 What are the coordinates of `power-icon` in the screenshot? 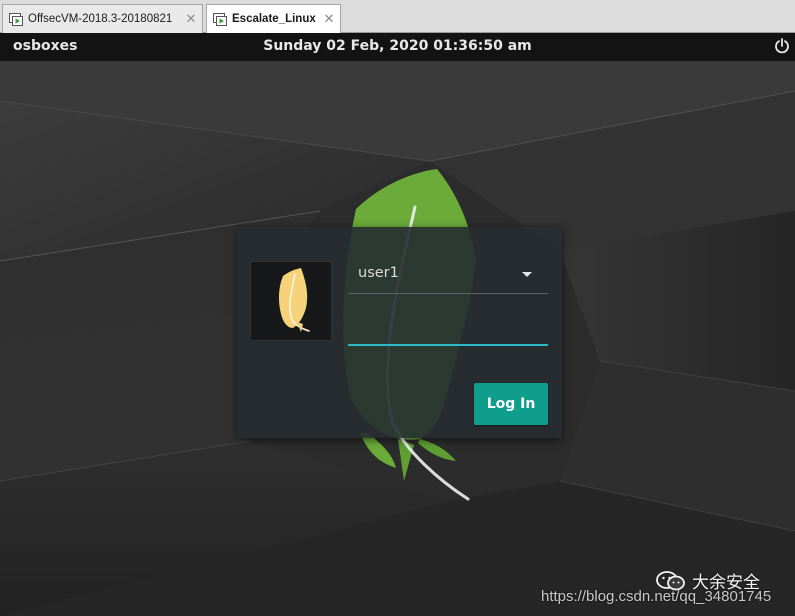 It's located at (782, 46).